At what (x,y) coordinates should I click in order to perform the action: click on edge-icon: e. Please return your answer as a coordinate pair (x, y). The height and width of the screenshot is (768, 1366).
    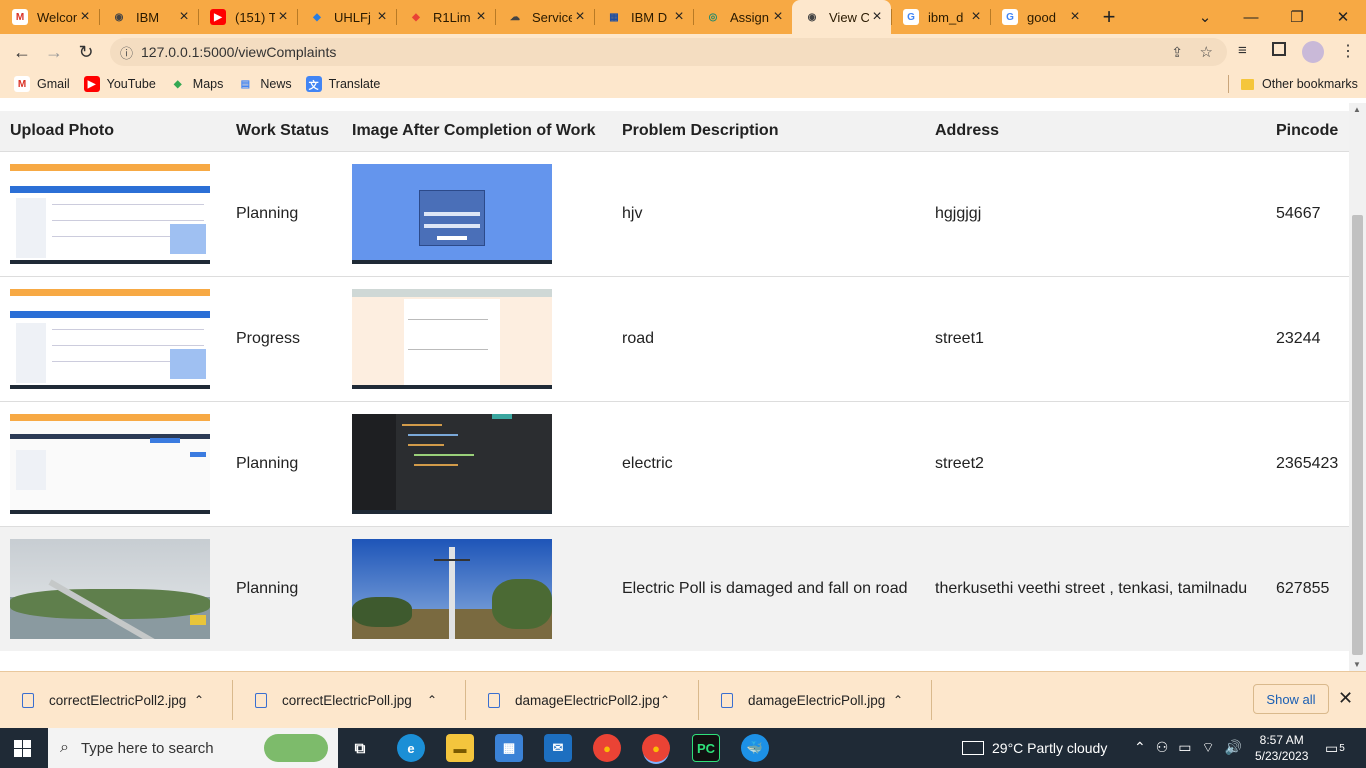
    Looking at the image, I should click on (411, 748).